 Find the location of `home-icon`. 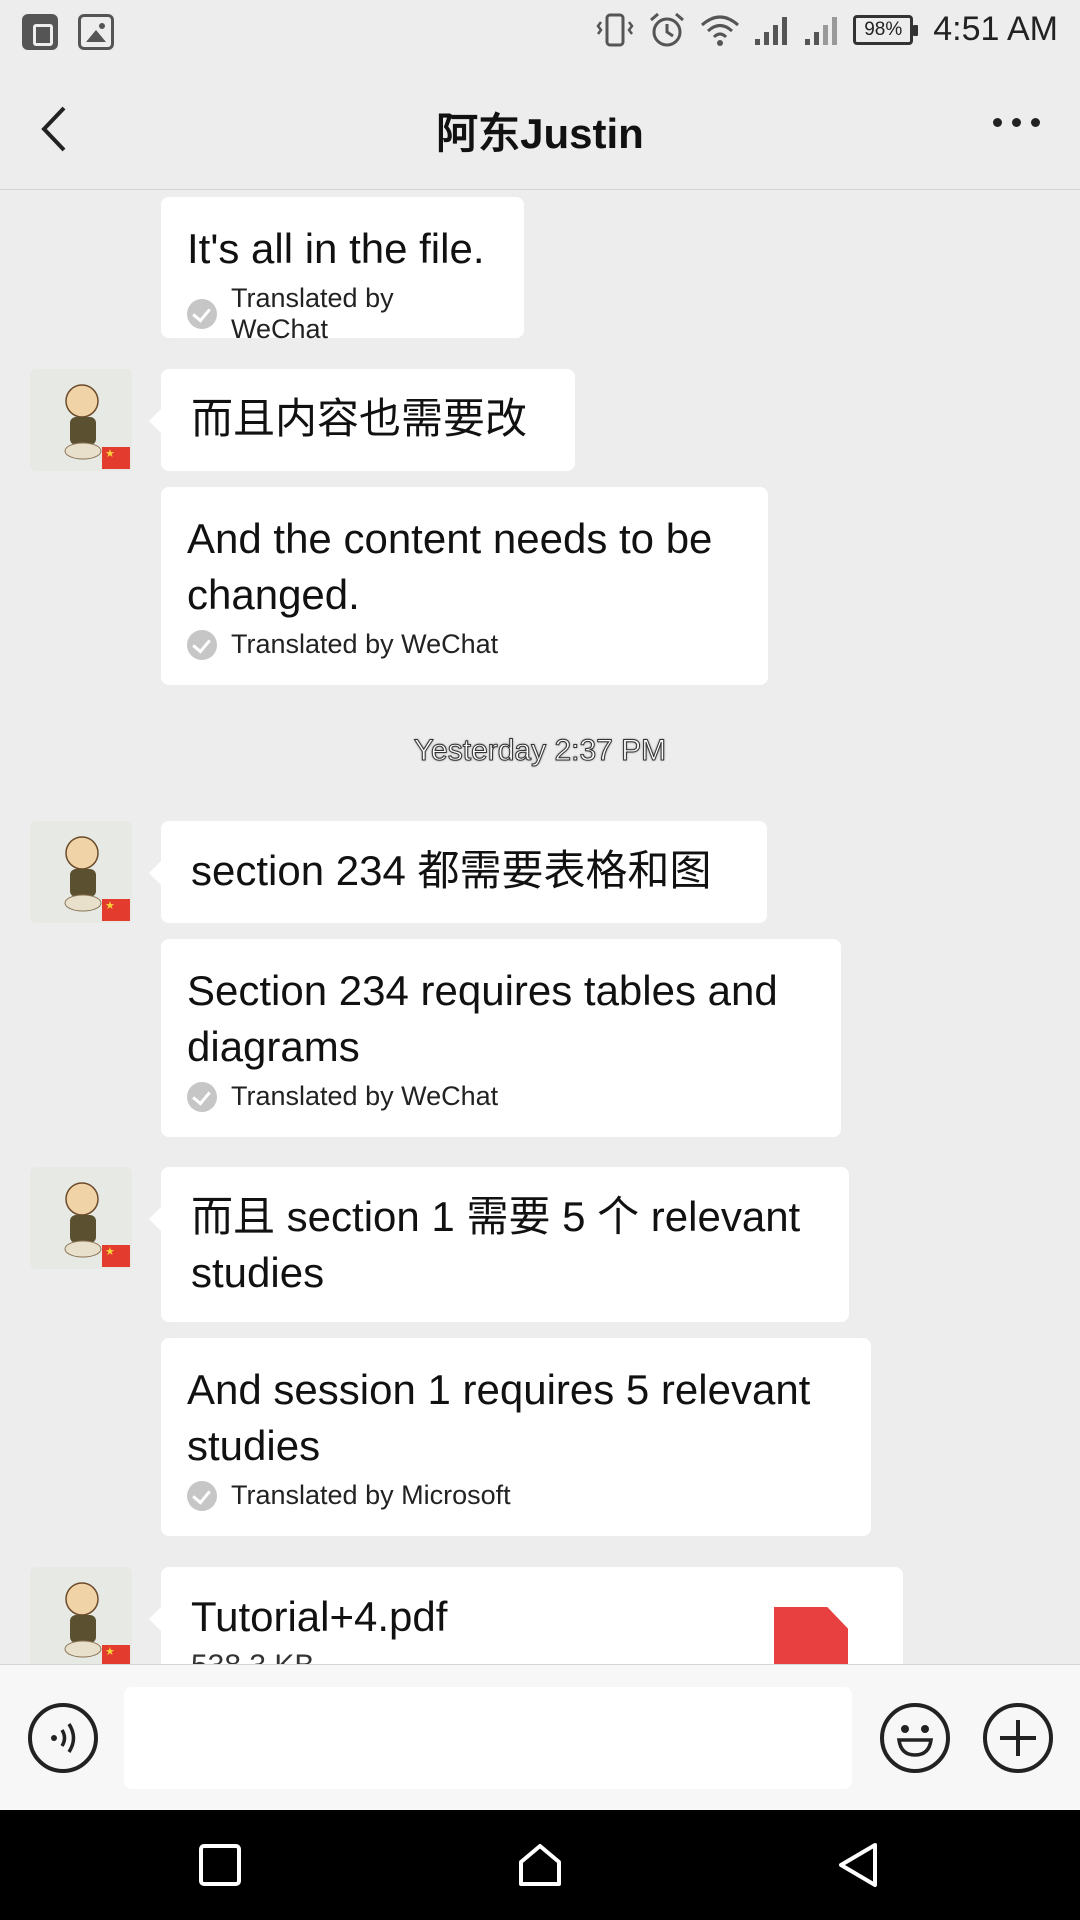

home-icon is located at coordinates (540, 1865).